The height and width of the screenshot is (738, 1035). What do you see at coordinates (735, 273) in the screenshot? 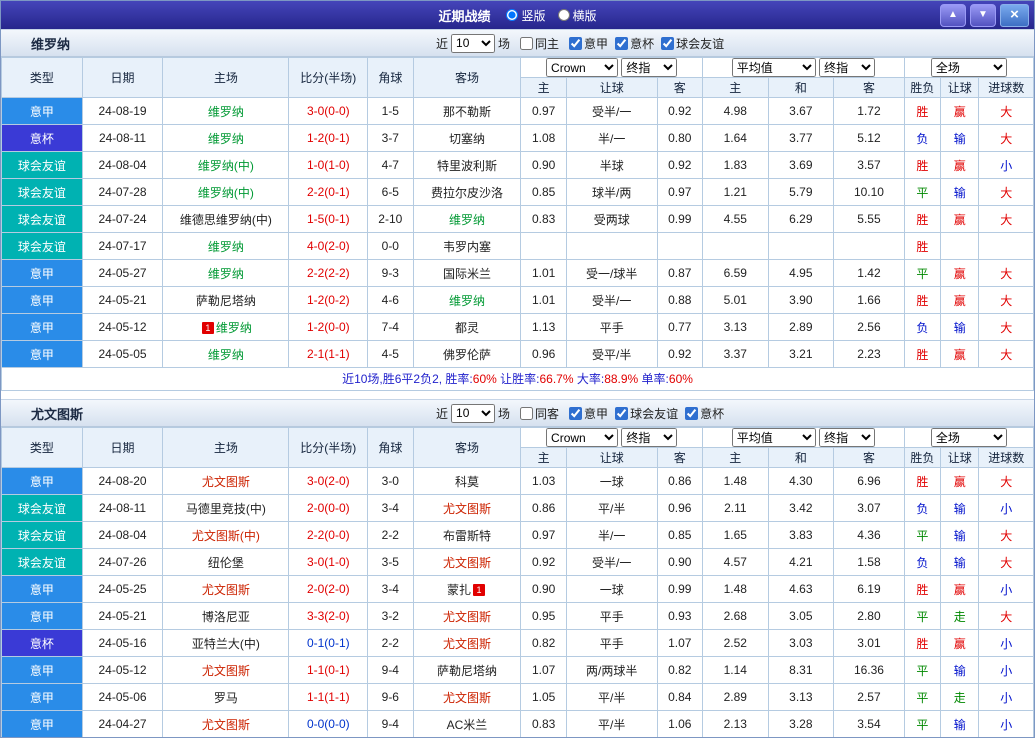
I see `avg-odds-home: 6.59` at bounding box center [735, 273].